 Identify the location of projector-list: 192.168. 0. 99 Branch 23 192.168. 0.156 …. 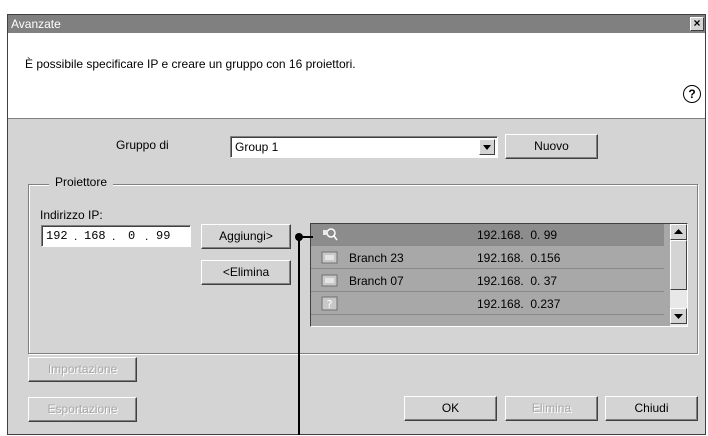
(499, 275).